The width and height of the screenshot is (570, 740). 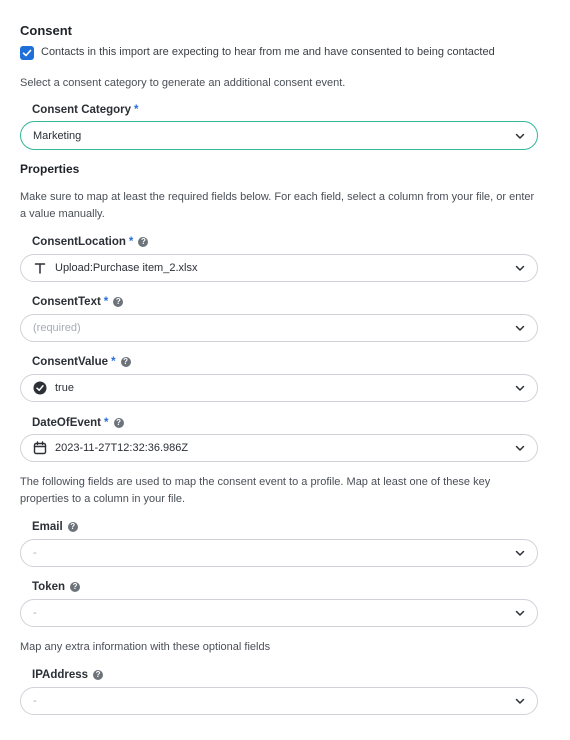 What do you see at coordinates (279, 448) in the screenshot?
I see `date-of-event-select: 2023-11-27T12:32:36.986Z` at bounding box center [279, 448].